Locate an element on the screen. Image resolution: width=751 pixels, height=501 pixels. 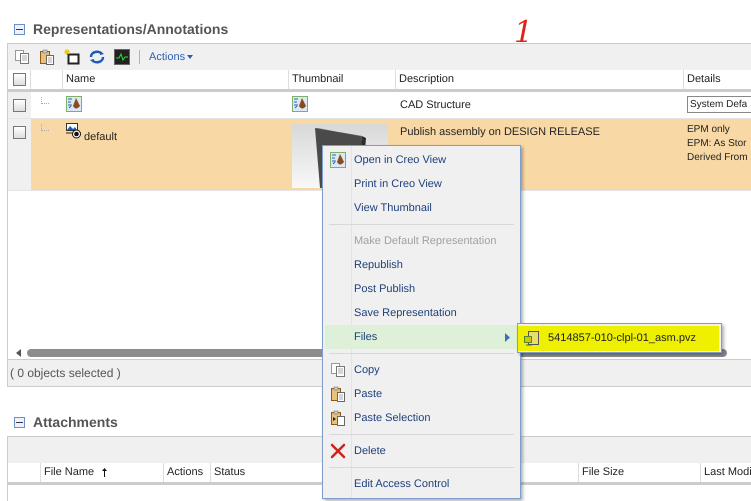
selection-status: ( 0 objects selected ) is located at coordinates (65, 373).